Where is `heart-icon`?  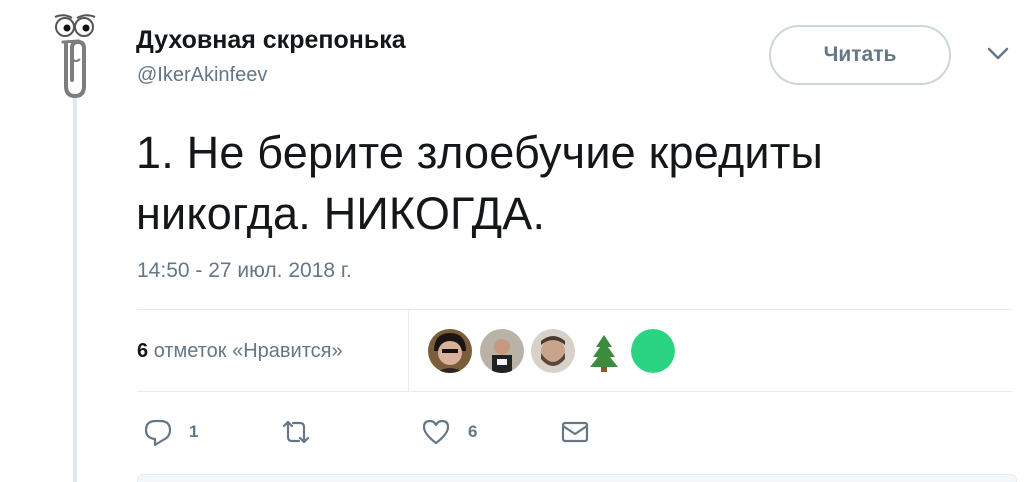 heart-icon is located at coordinates (436, 432).